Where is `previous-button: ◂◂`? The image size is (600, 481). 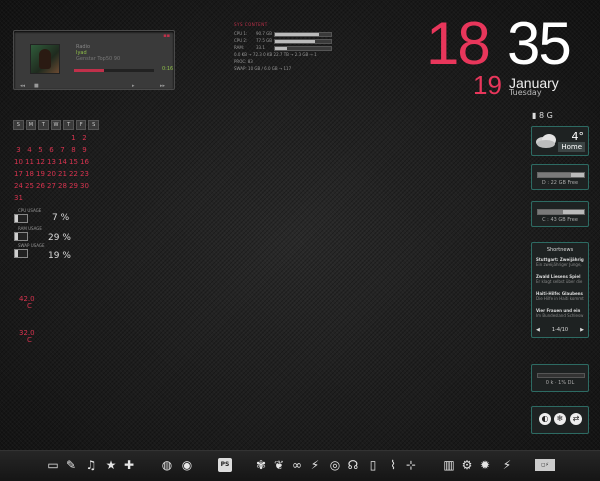 previous-button: ◂◂ is located at coordinates (22, 86).